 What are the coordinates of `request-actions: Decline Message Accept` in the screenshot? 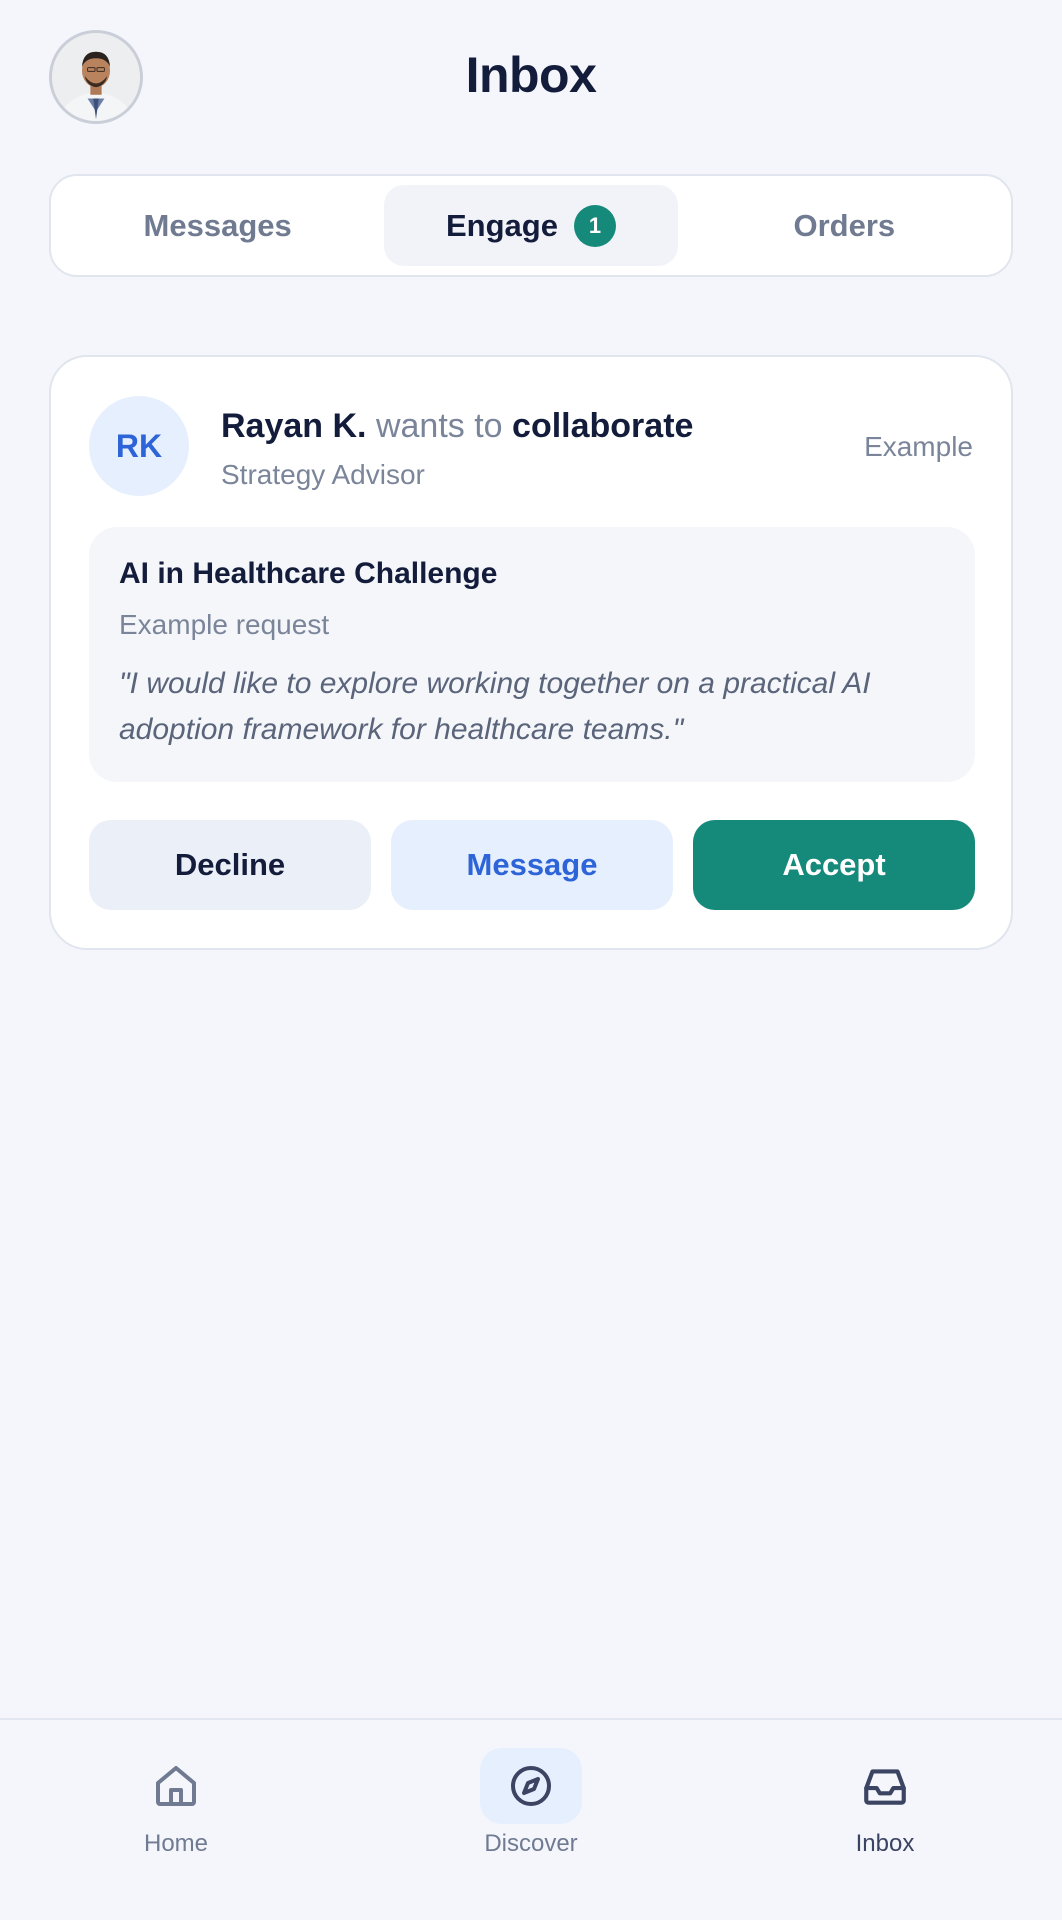 It's located at (532, 865).